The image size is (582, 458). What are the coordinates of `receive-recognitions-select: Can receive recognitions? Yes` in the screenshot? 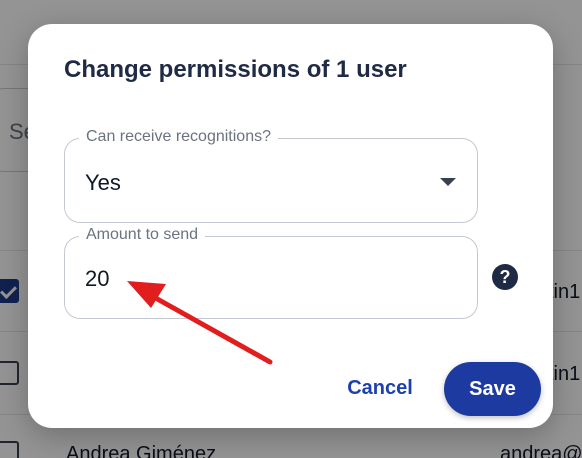 It's located at (271, 175).